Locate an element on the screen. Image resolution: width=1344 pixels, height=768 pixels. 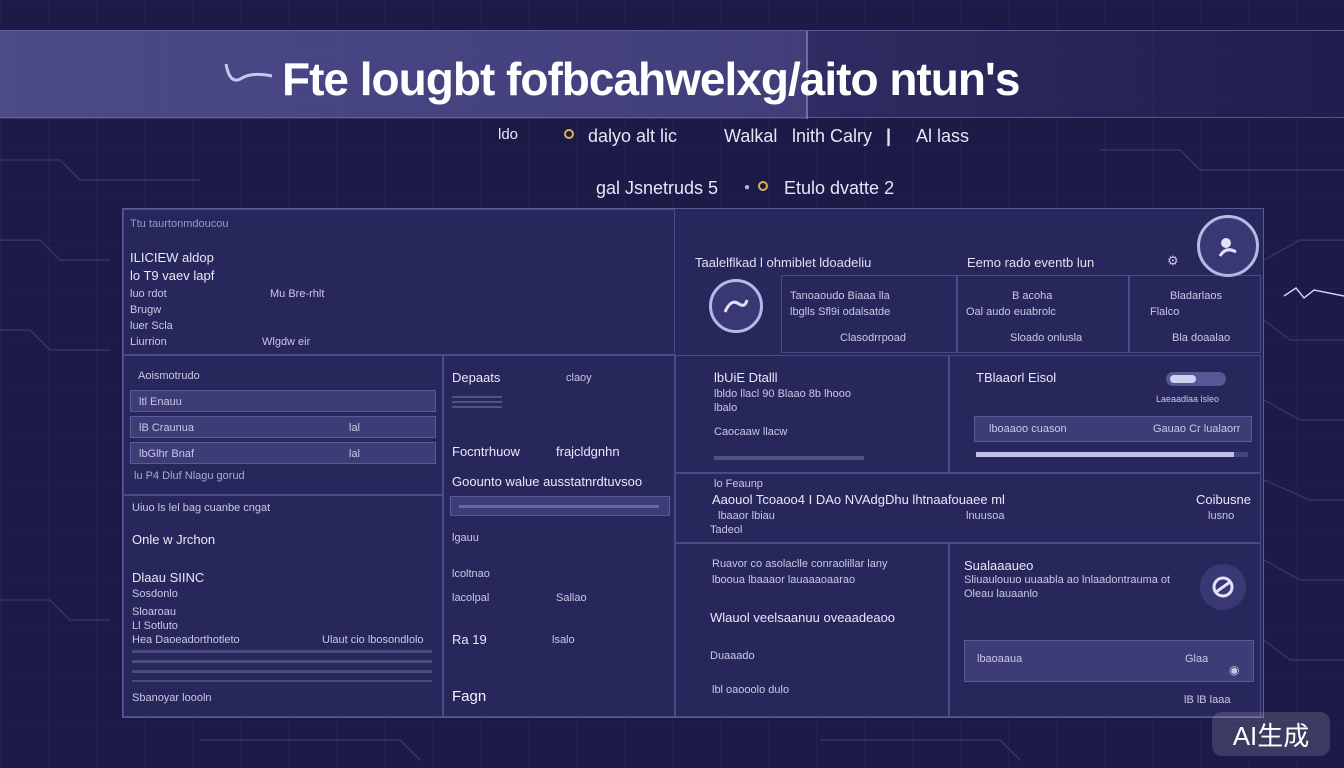
list-item: lbGlhr Bnaf lal is located at coordinates (283, 453).